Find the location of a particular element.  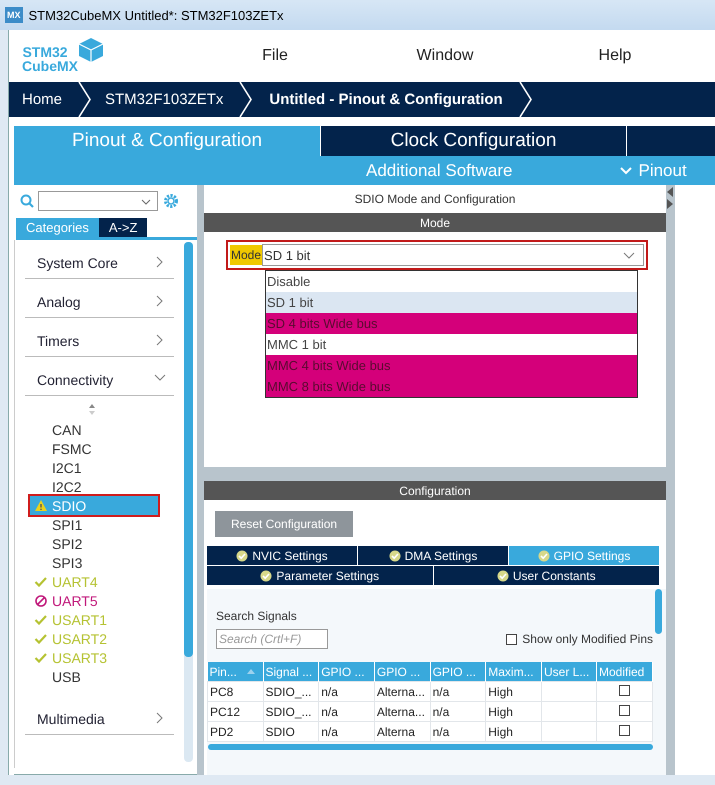

settings-icon is located at coordinates (171, 201).